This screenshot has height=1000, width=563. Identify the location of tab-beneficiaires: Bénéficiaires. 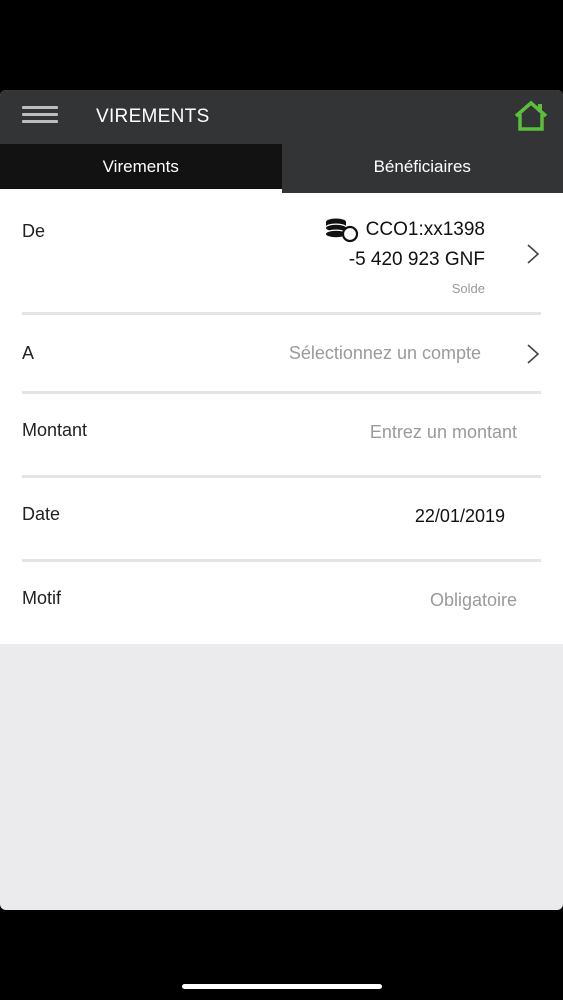
(422, 168).